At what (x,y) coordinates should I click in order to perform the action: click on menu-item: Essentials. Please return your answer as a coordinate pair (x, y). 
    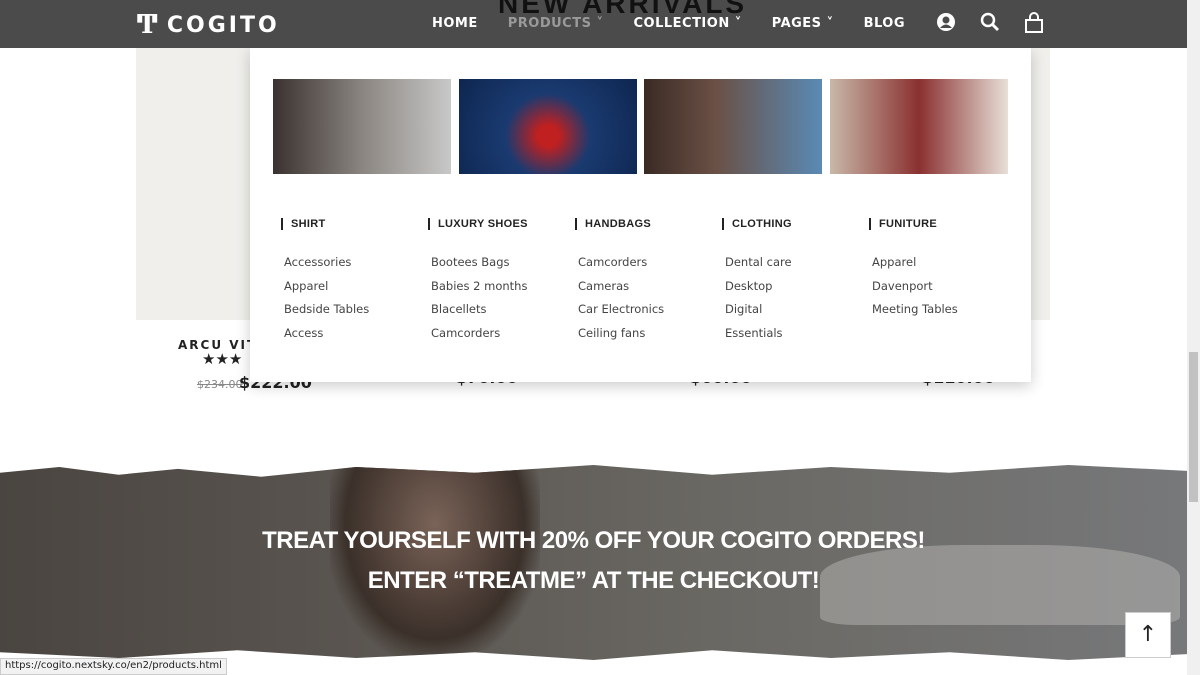
    Looking at the image, I should click on (795, 338).